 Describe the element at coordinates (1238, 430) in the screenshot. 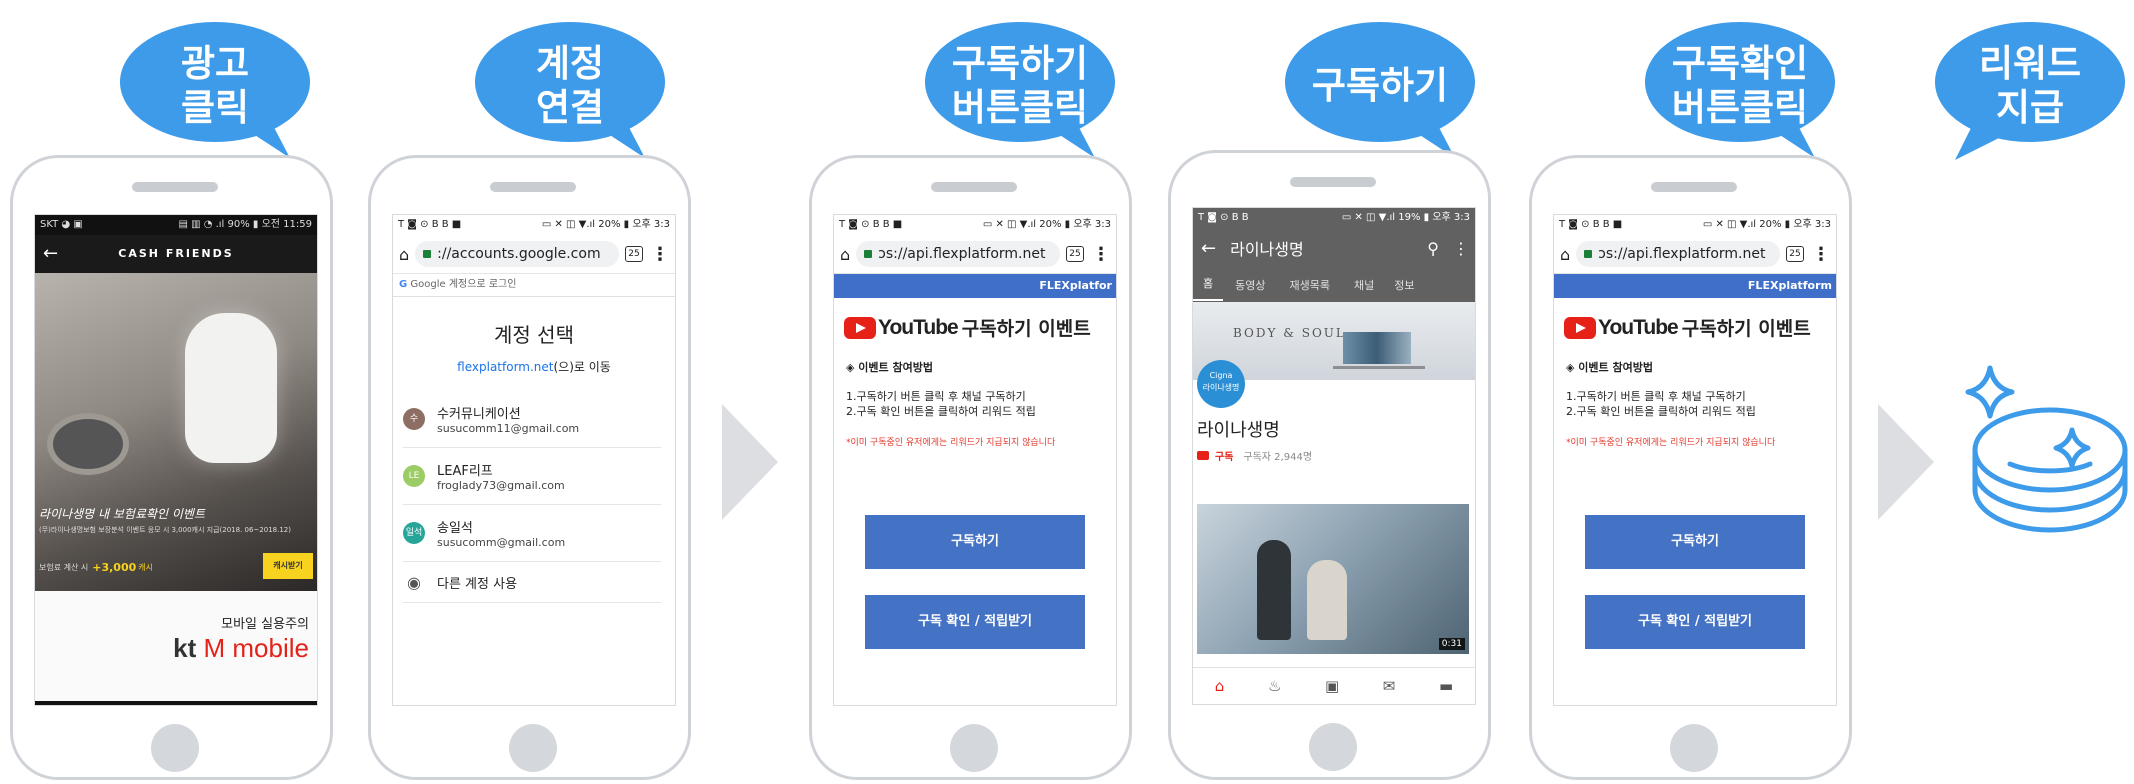

I see `channel-name: 라이나생명` at that location.